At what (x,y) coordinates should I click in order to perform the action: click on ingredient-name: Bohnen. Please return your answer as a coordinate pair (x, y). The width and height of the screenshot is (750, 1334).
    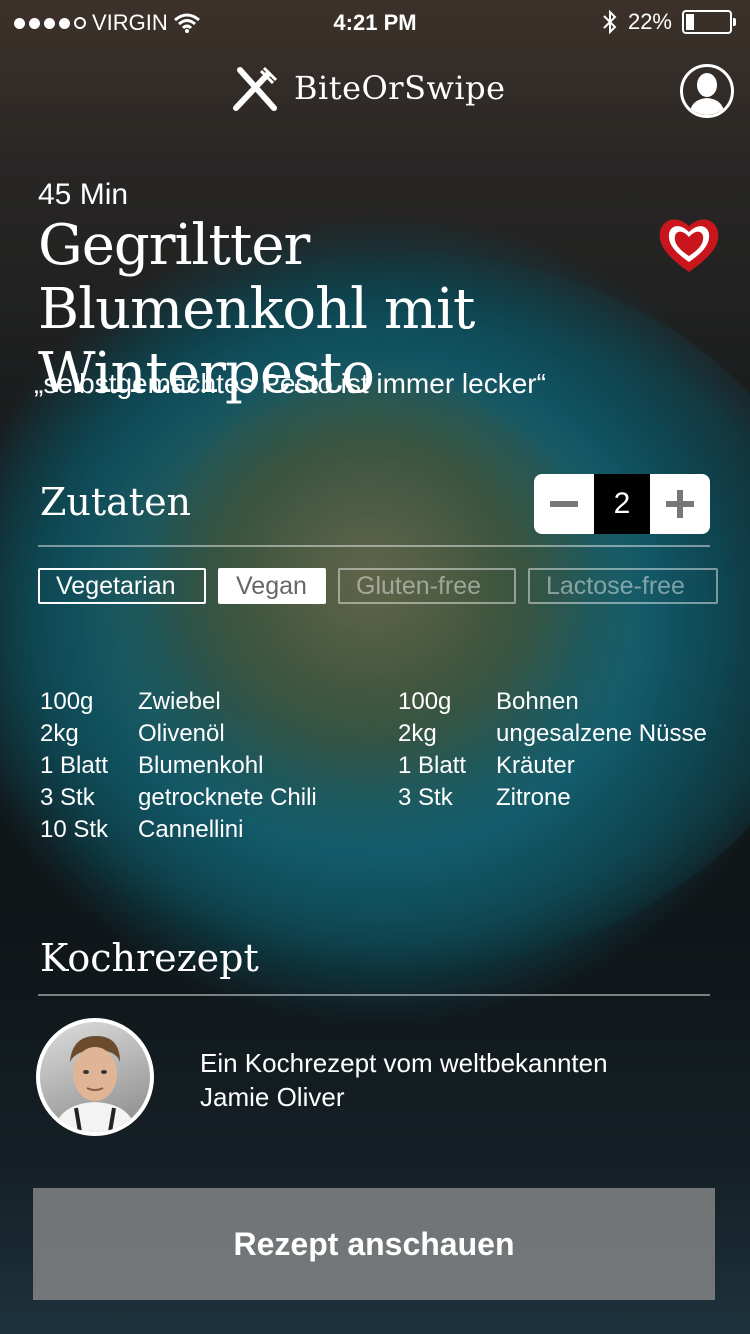
    Looking at the image, I should click on (537, 701).